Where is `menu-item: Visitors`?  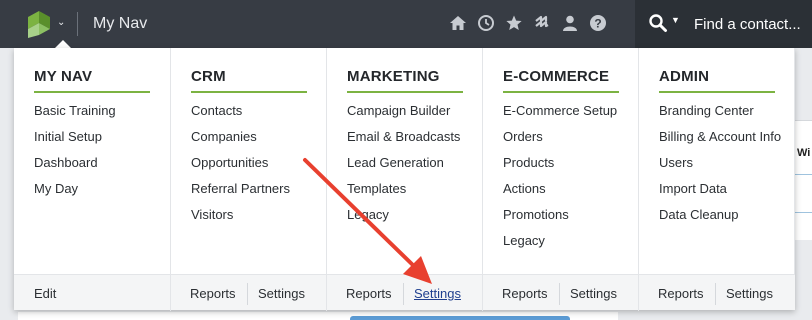
menu-item: Visitors is located at coordinates (240, 220).